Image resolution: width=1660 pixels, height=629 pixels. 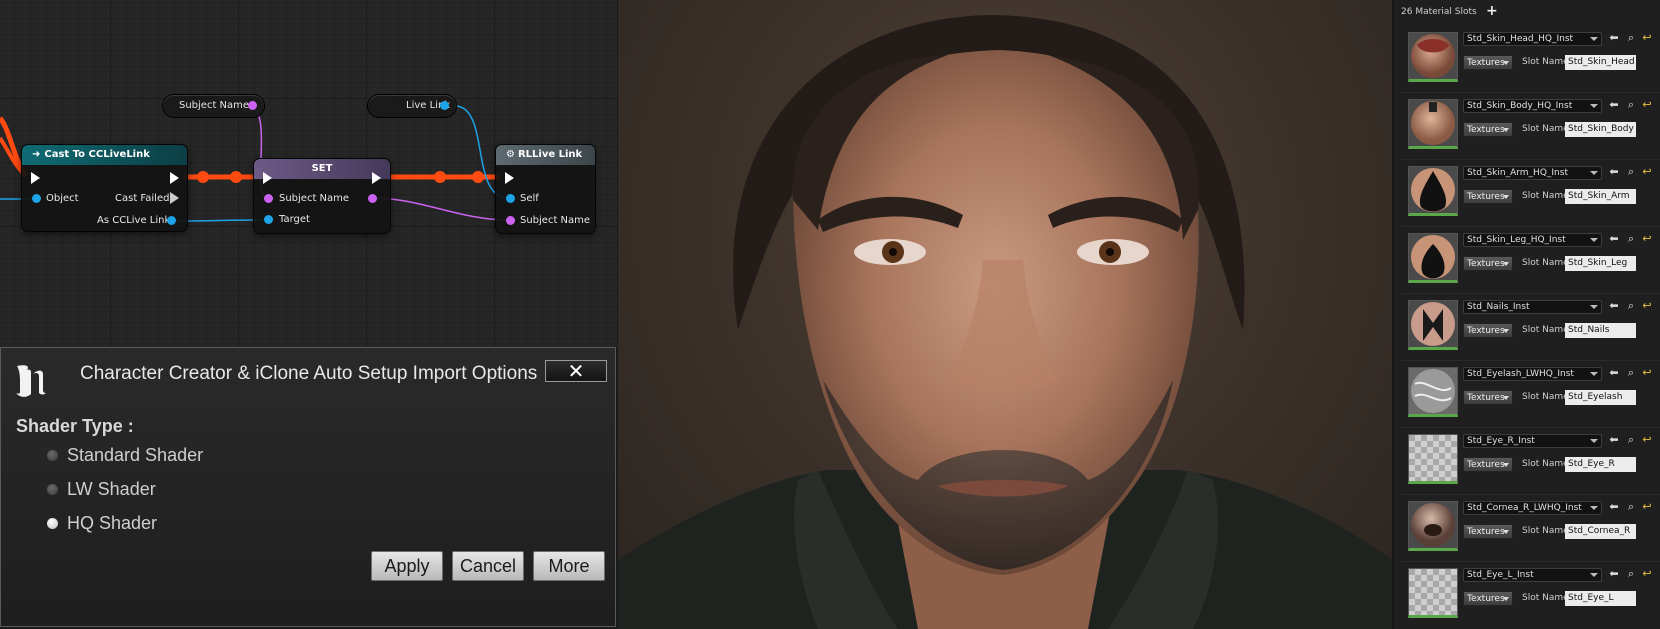 What do you see at coordinates (1532, 441) in the screenshot?
I see `material-combo: Std_Eye_R_Inst` at bounding box center [1532, 441].